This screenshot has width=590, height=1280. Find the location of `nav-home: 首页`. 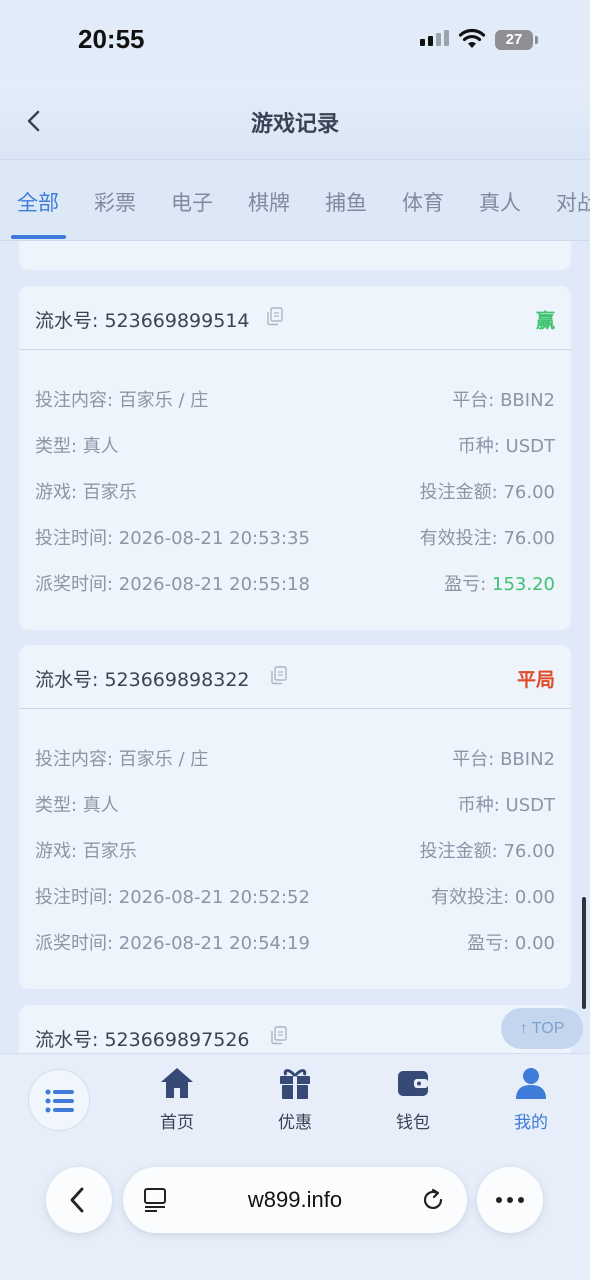

nav-home: 首页 is located at coordinates (177, 1099).